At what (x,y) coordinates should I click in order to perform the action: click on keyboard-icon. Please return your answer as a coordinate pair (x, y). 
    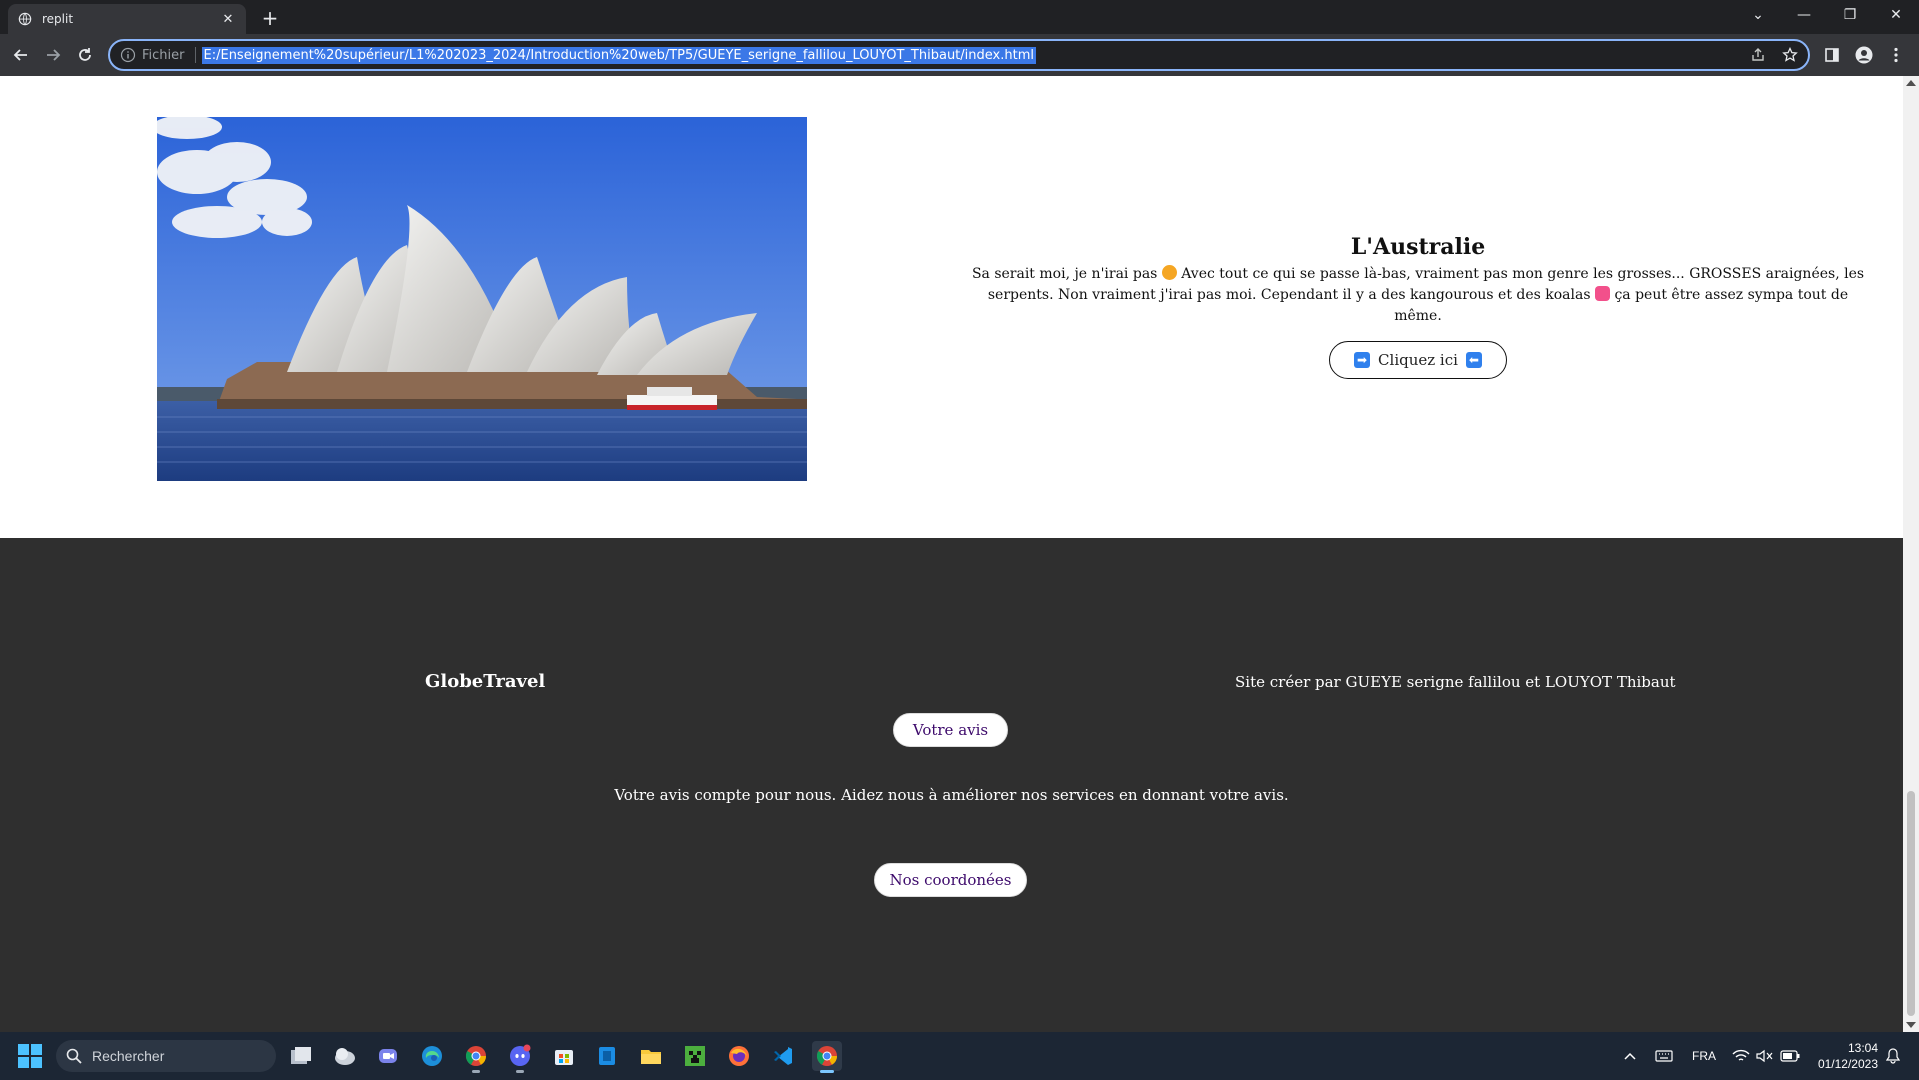
    Looking at the image, I should click on (1664, 1056).